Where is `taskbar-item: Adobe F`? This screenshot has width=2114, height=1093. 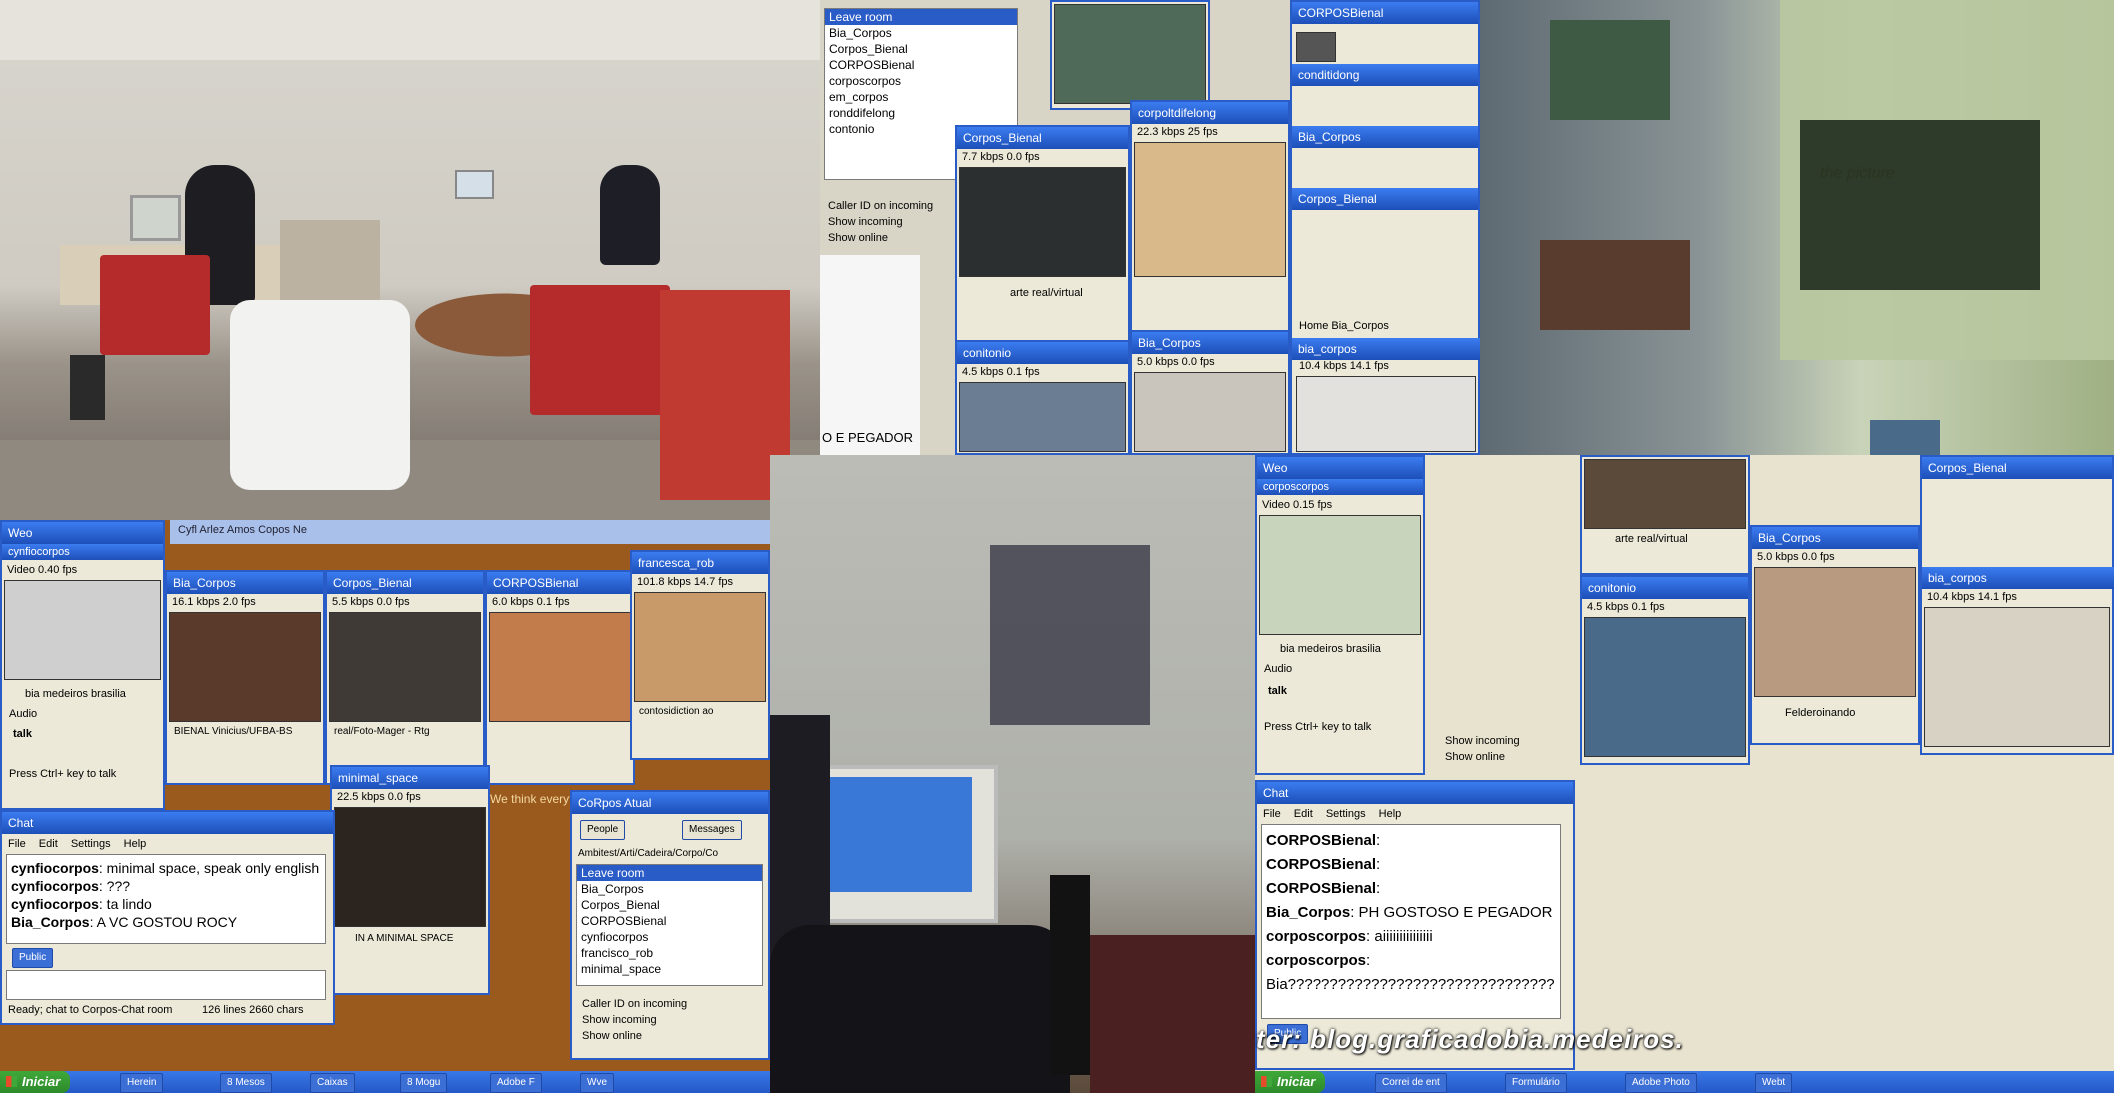 taskbar-item: Adobe F is located at coordinates (516, 1083).